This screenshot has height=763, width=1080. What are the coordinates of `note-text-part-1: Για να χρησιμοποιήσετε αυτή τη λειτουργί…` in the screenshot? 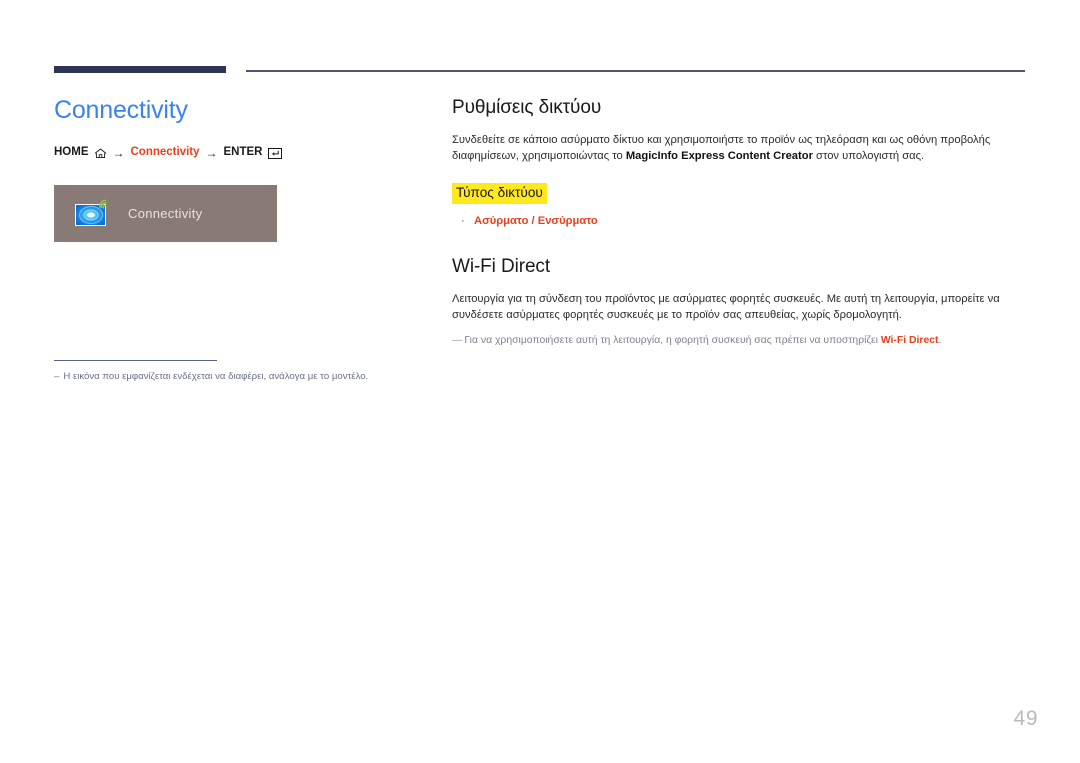 It's located at (672, 340).